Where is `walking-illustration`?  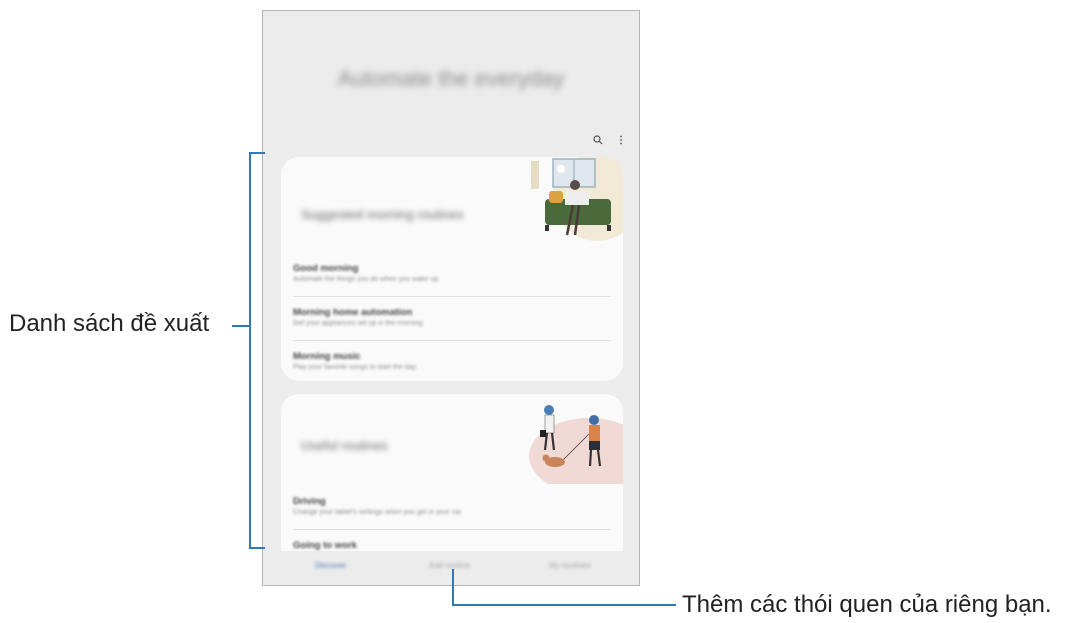
walking-illustration is located at coordinates (576, 444).